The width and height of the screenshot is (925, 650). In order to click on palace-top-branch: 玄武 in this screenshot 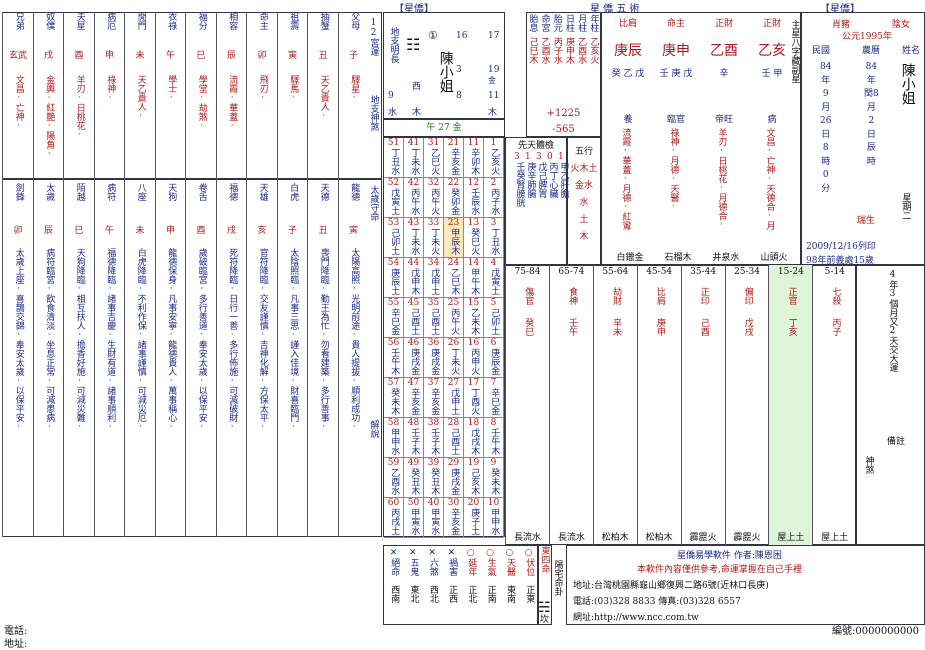, I will do `click(17, 56)`.